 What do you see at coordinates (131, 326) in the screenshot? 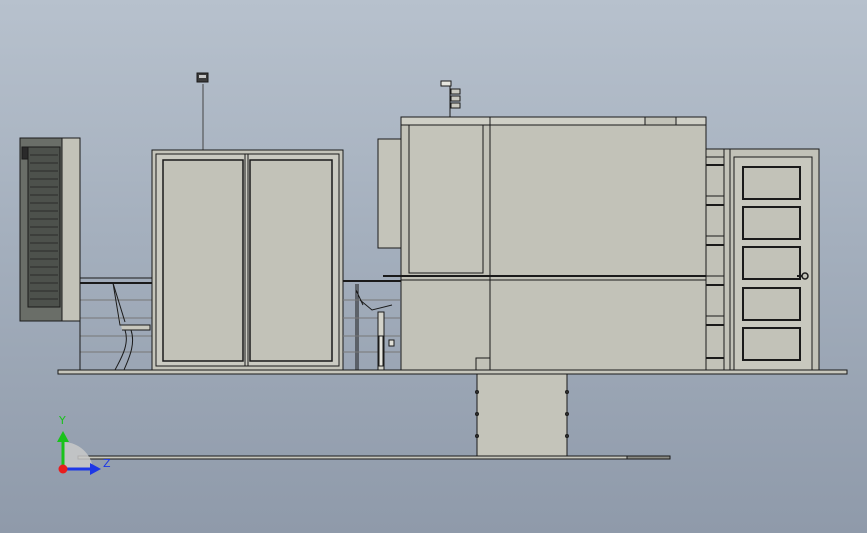
I see `office-chair` at bounding box center [131, 326].